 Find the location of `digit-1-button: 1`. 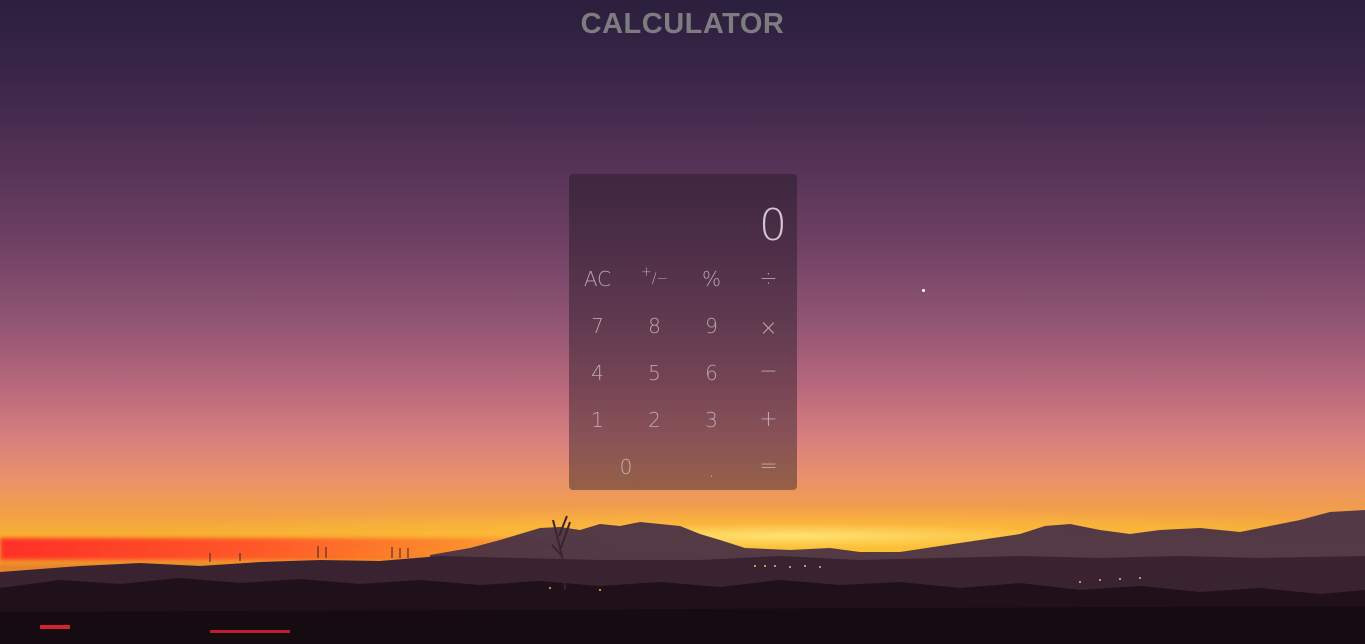

digit-1-button: 1 is located at coordinates (597, 419).